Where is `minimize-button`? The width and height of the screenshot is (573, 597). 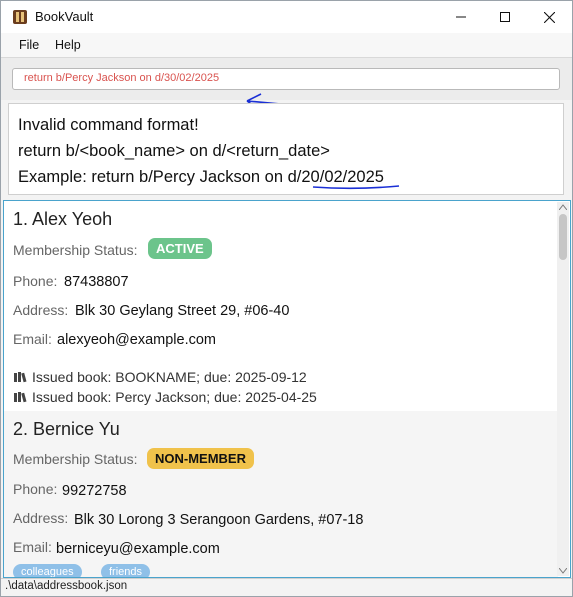
minimize-button is located at coordinates (461, 17).